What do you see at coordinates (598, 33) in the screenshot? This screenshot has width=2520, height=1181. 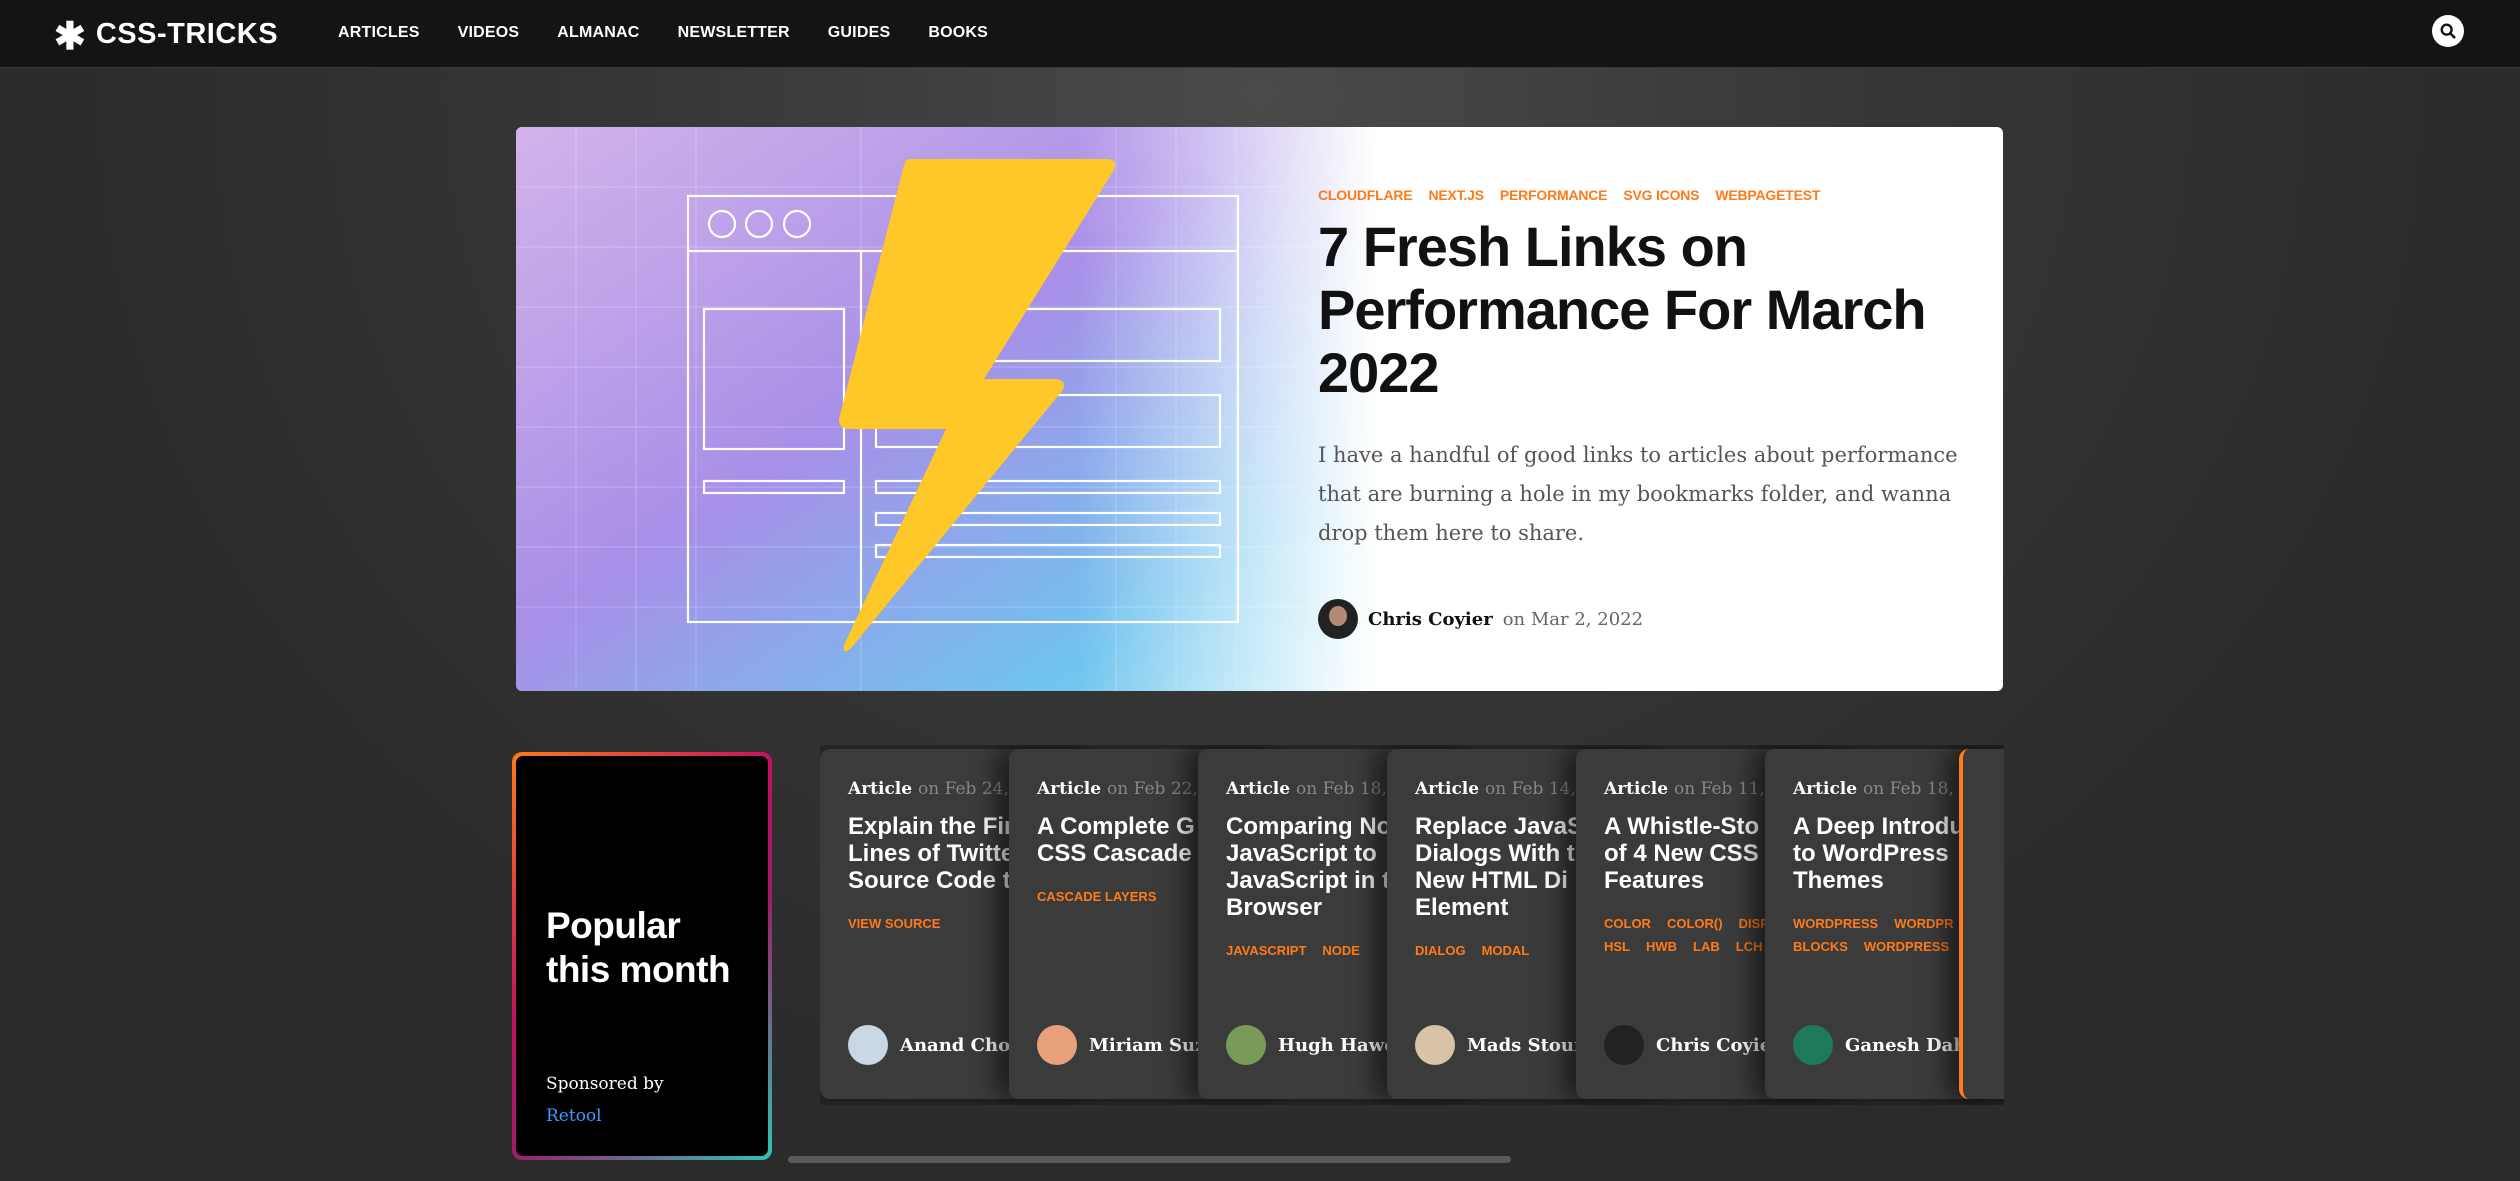 I see `nav-almanac: ALMANAC` at bounding box center [598, 33].